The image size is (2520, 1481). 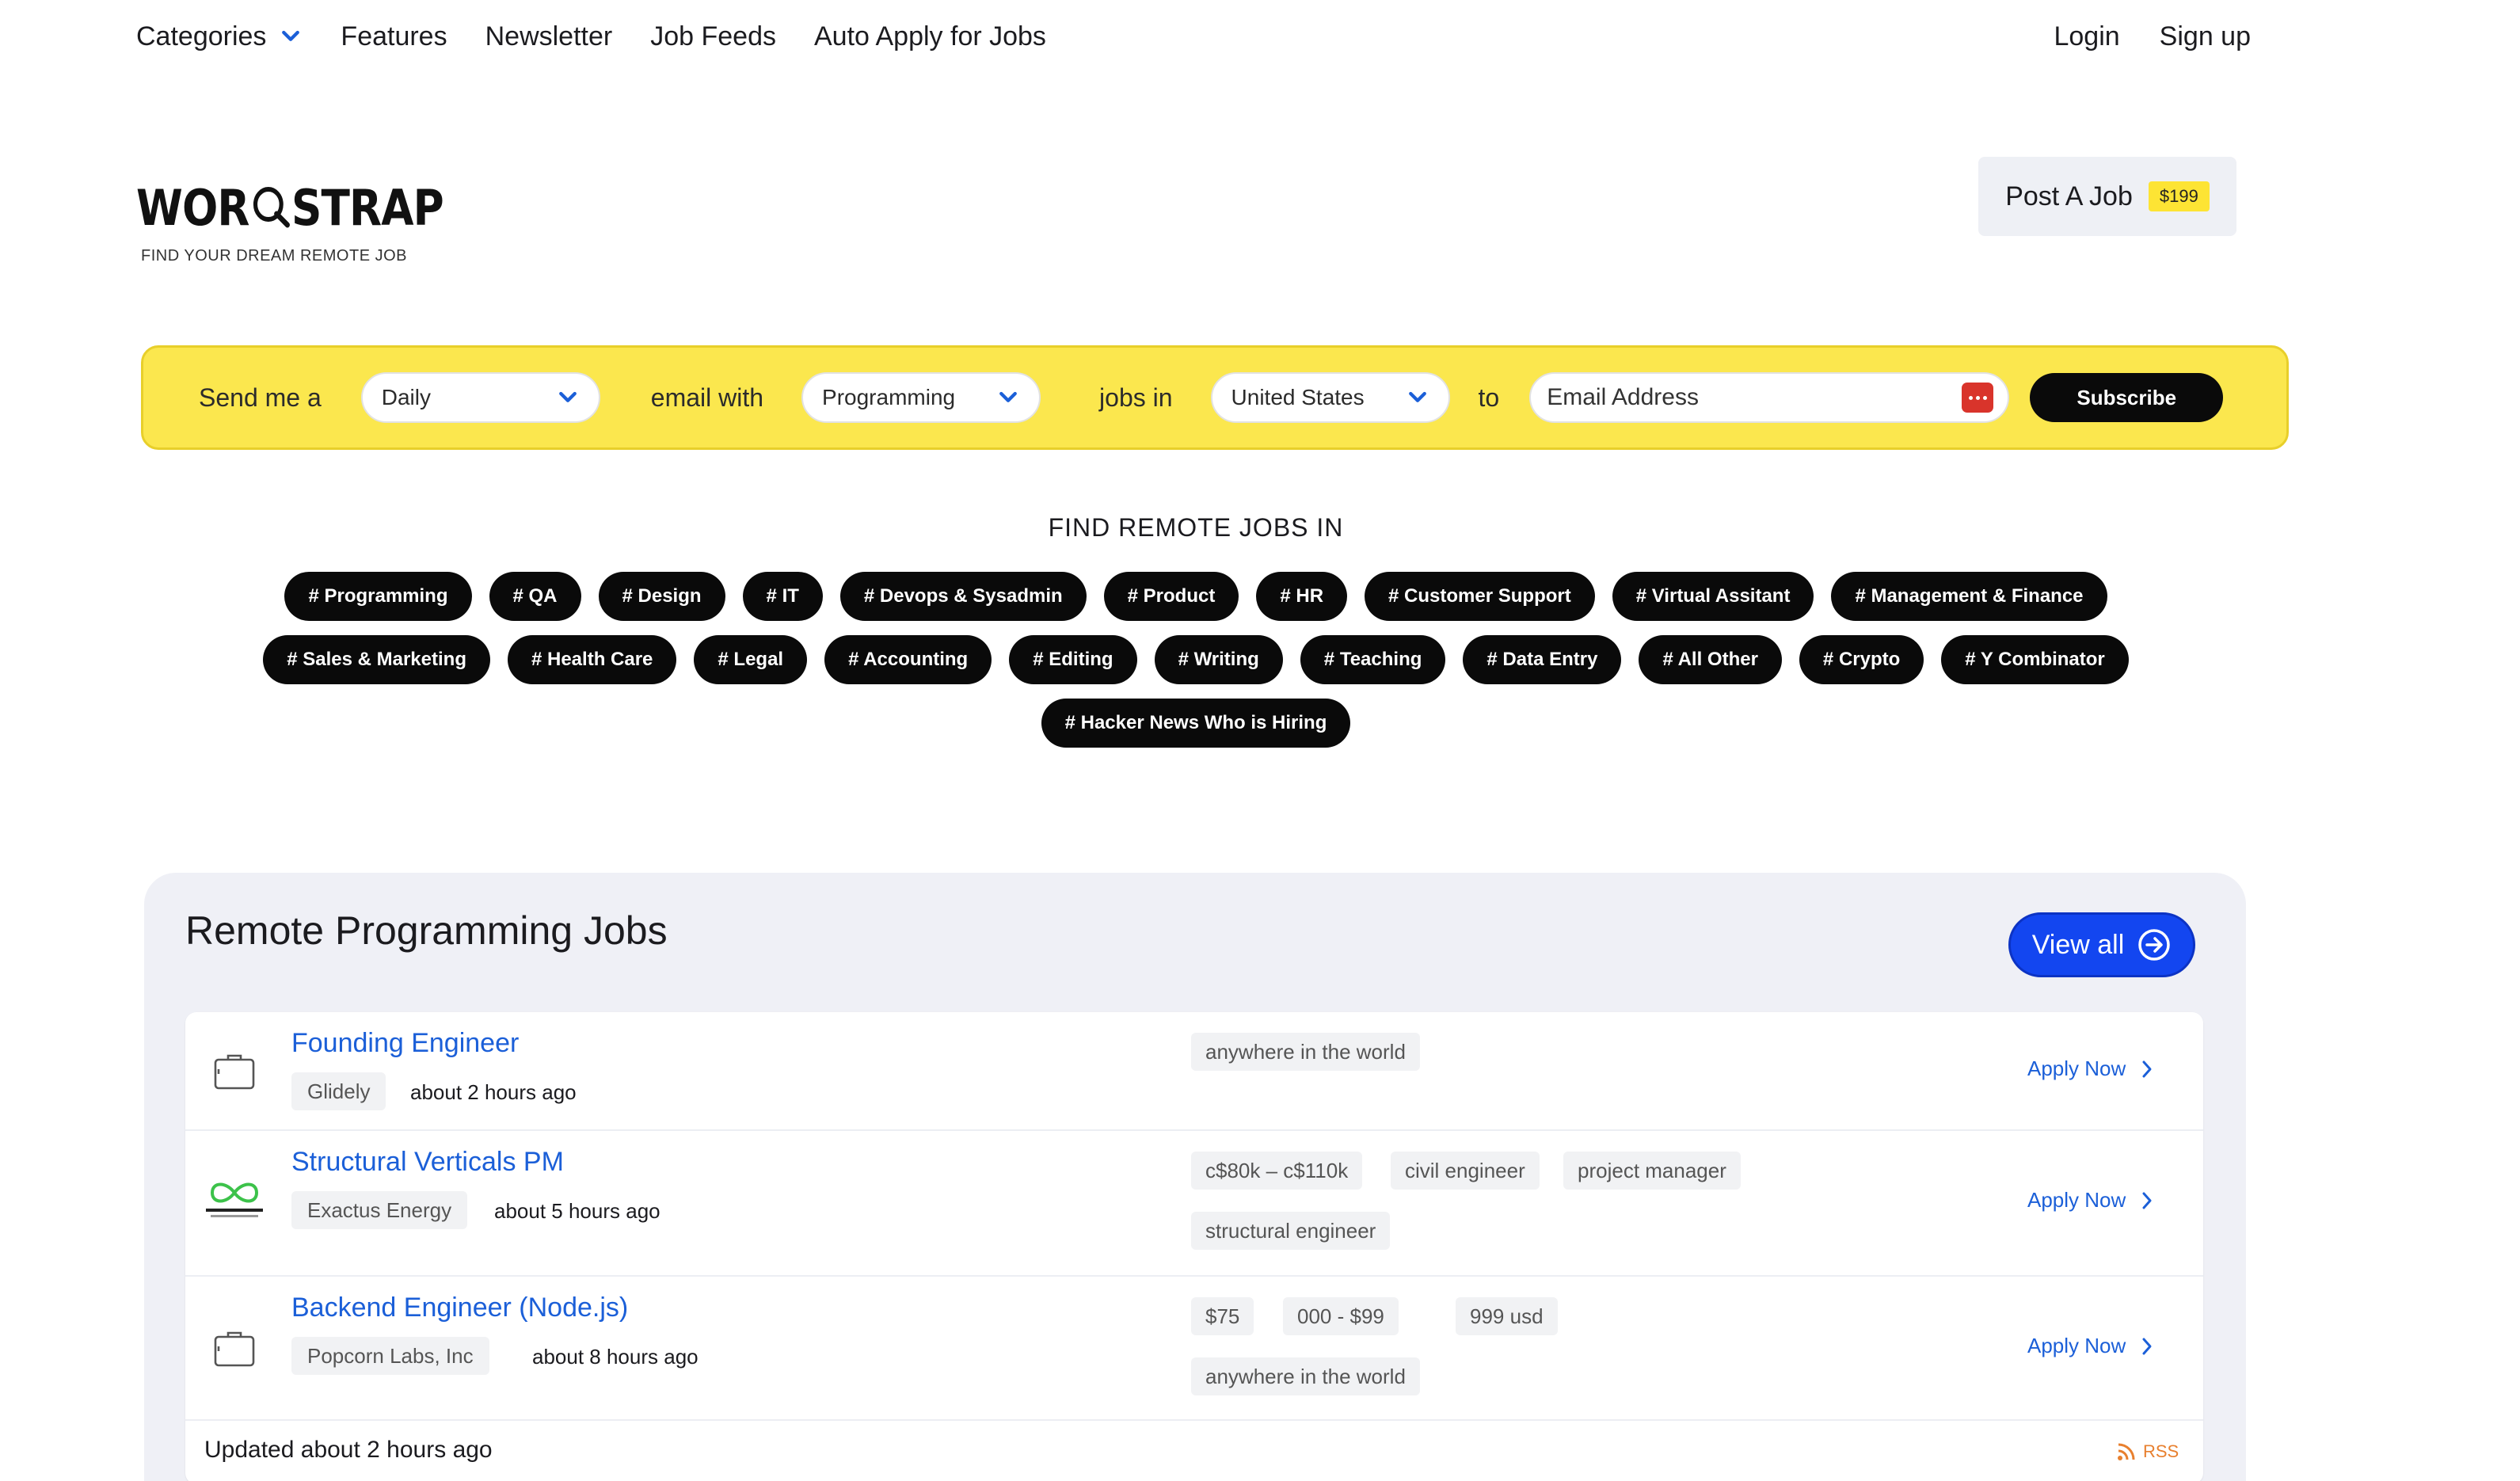 I want to click on tag-crypto: # Crypto, so click(x=1861, y=659).